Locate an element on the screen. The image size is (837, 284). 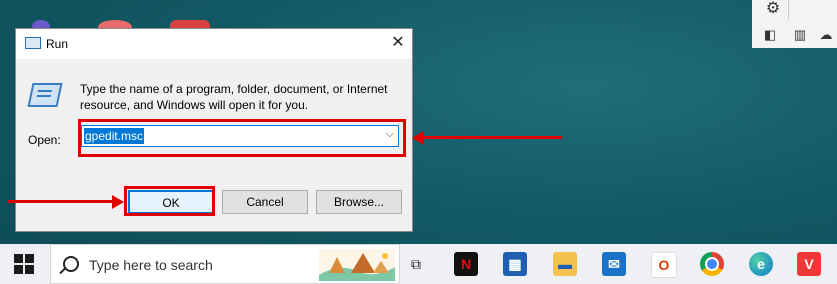
browser-side-panel: ⚙ ◧ ▥ ☁ is located at coordinates (794, 24).